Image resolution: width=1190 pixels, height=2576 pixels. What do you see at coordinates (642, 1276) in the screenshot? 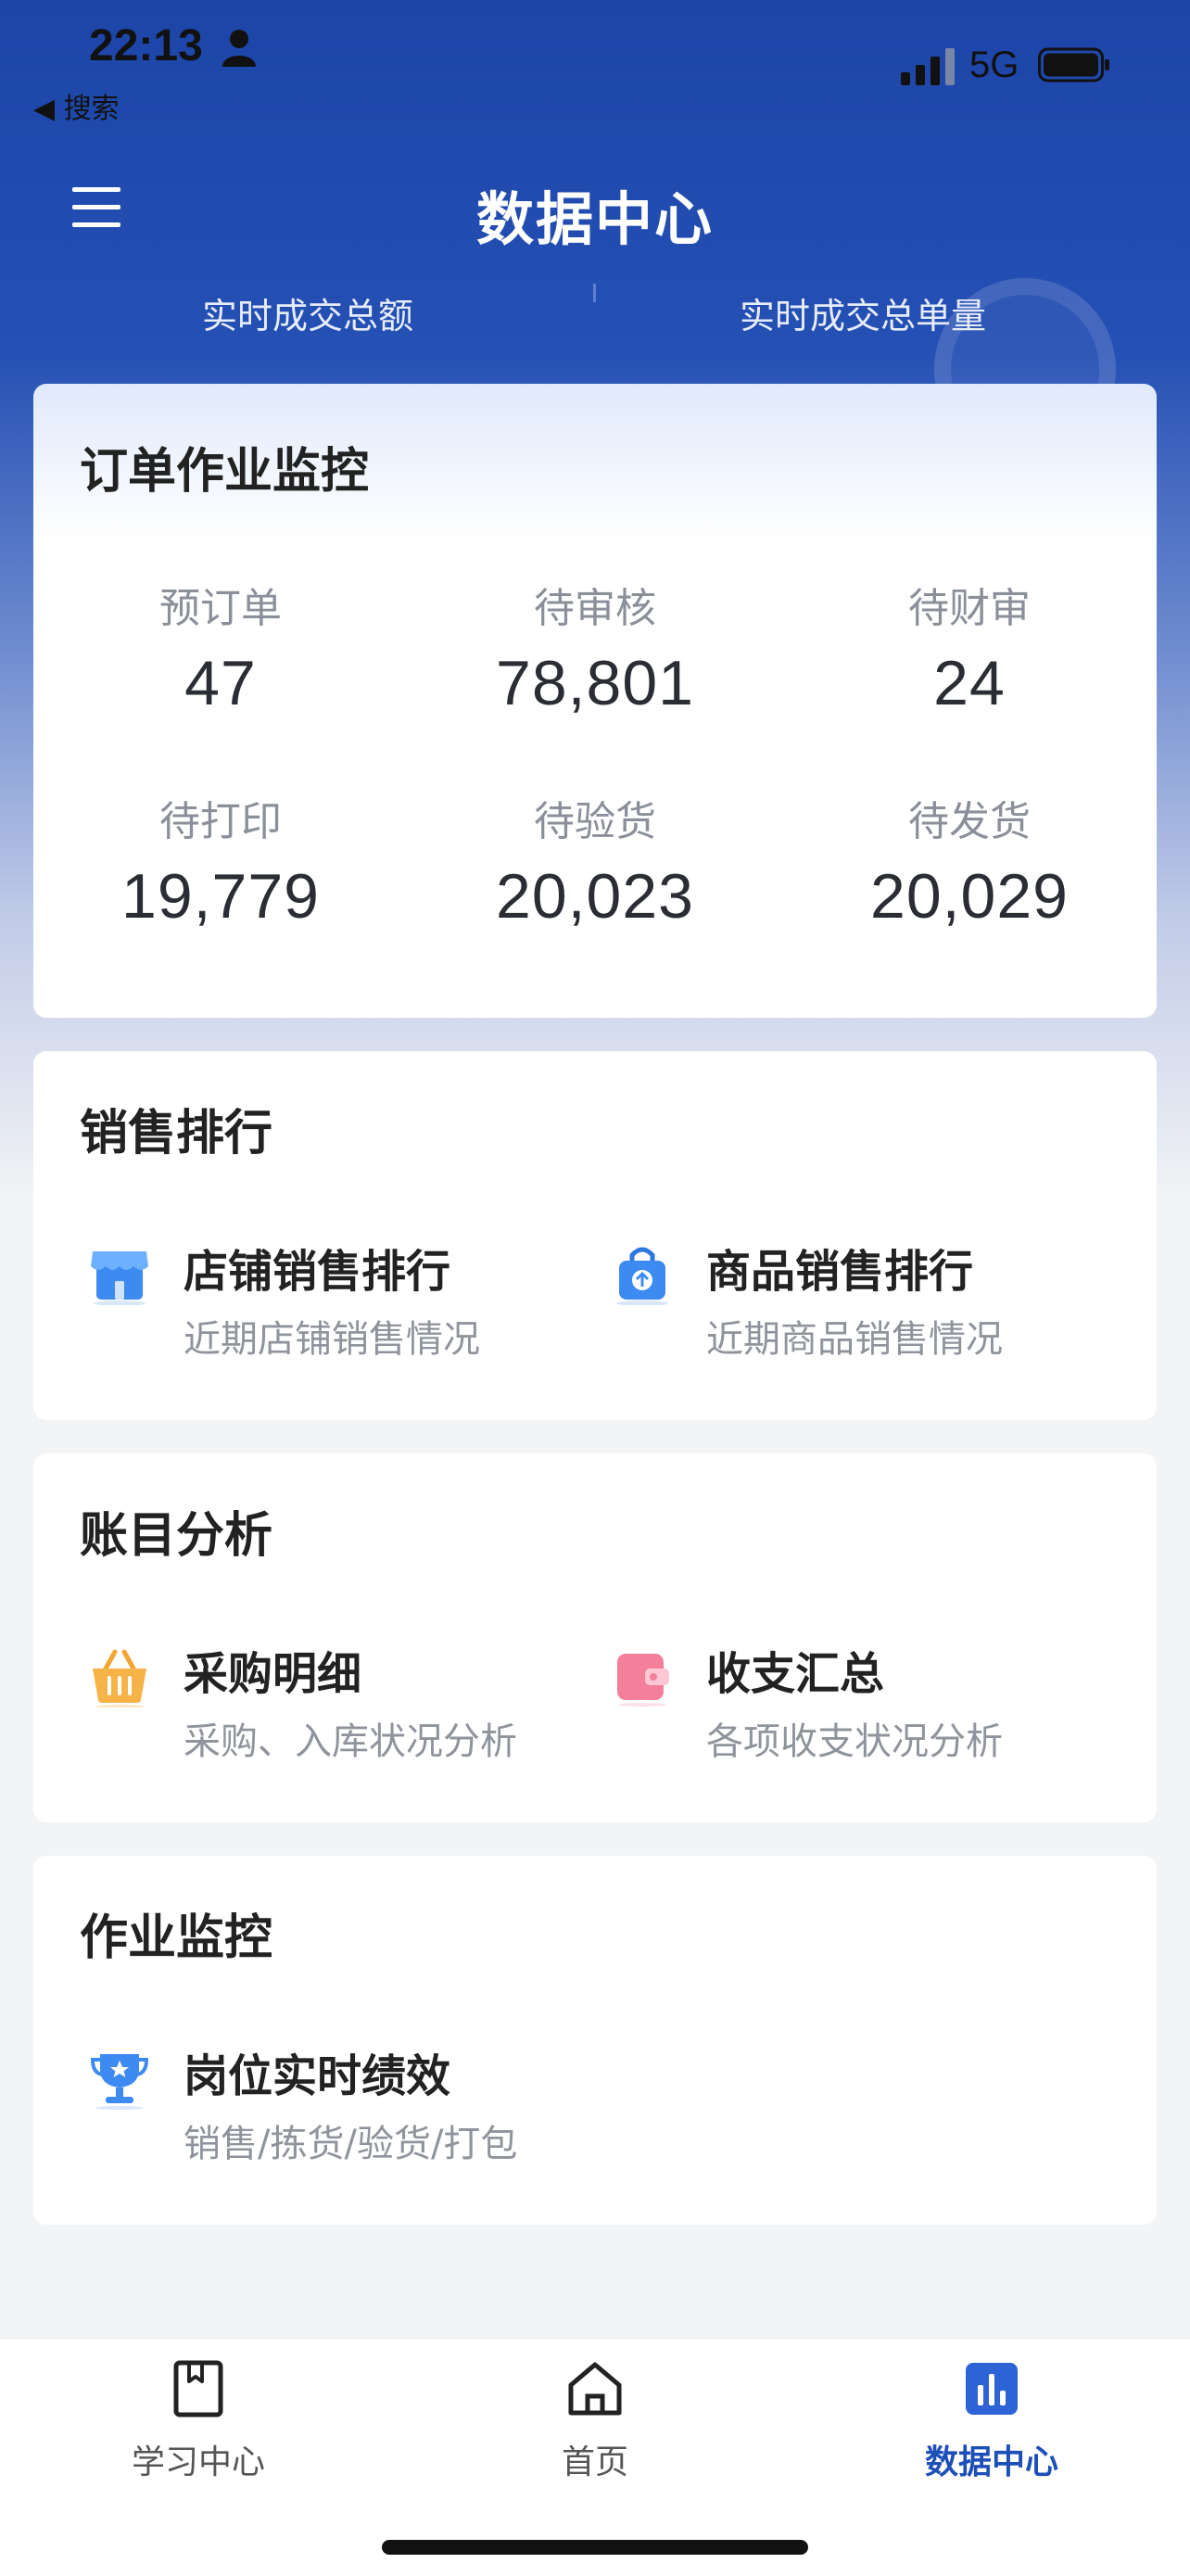
I see `shopping-bag-icon` at bounding box center [642, 1276].